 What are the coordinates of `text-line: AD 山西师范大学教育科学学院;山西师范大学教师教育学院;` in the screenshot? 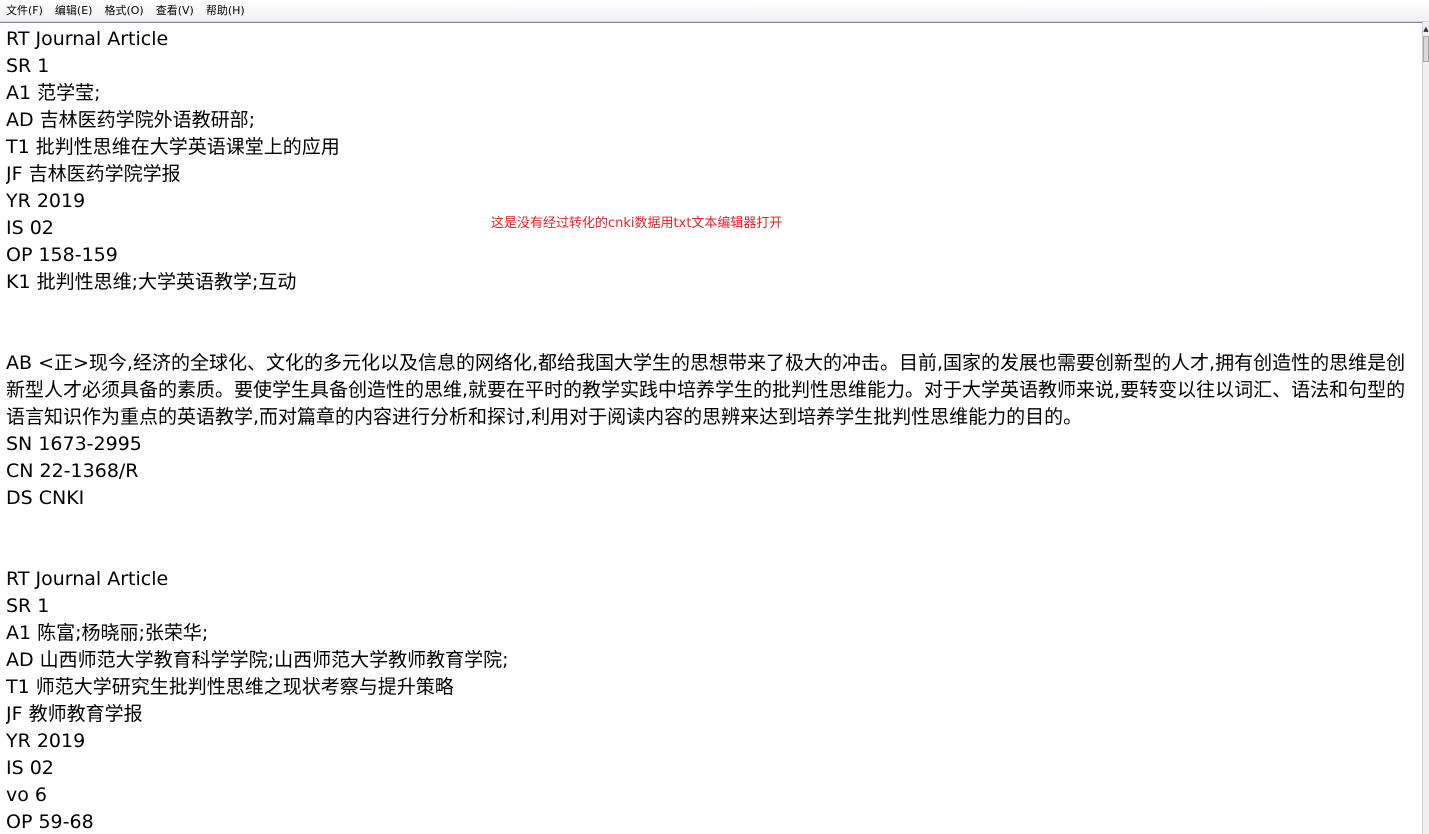 It's located at (257, 660).